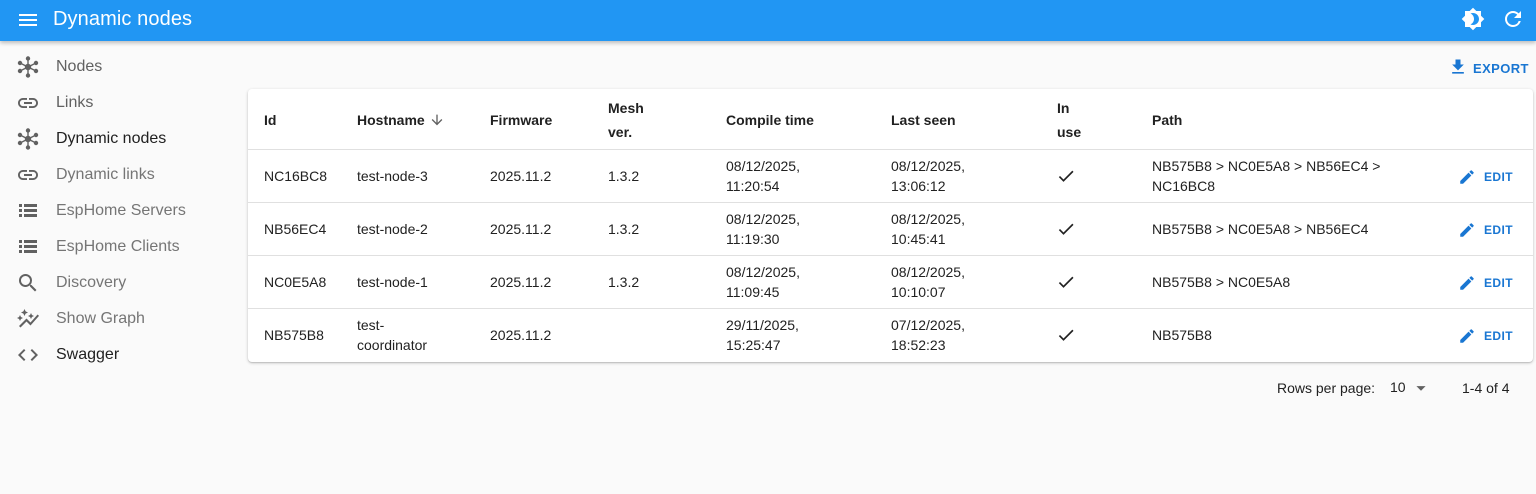 The height and width of the screenshot is (494, 1536). Describe the element at coordinates (91, 282) in the screenshot. I see `sidebar-item-label: Discovery` at that location.